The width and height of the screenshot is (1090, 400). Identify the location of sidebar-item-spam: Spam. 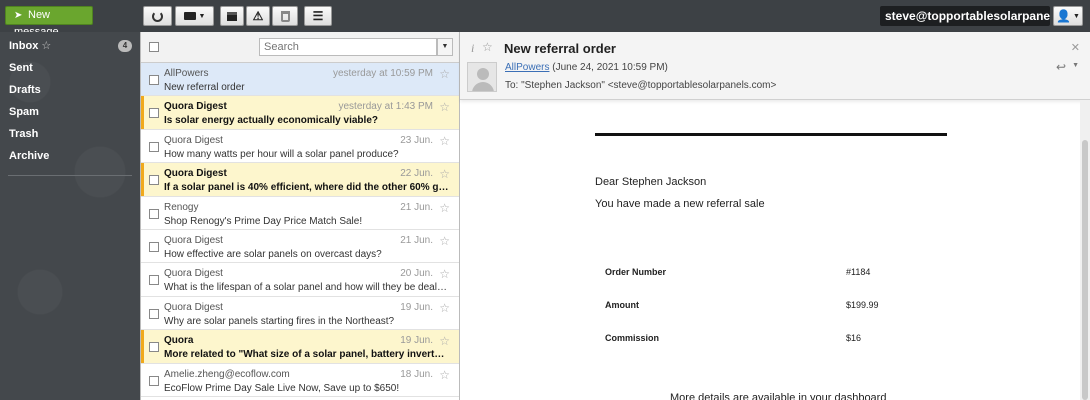
(70, 112).